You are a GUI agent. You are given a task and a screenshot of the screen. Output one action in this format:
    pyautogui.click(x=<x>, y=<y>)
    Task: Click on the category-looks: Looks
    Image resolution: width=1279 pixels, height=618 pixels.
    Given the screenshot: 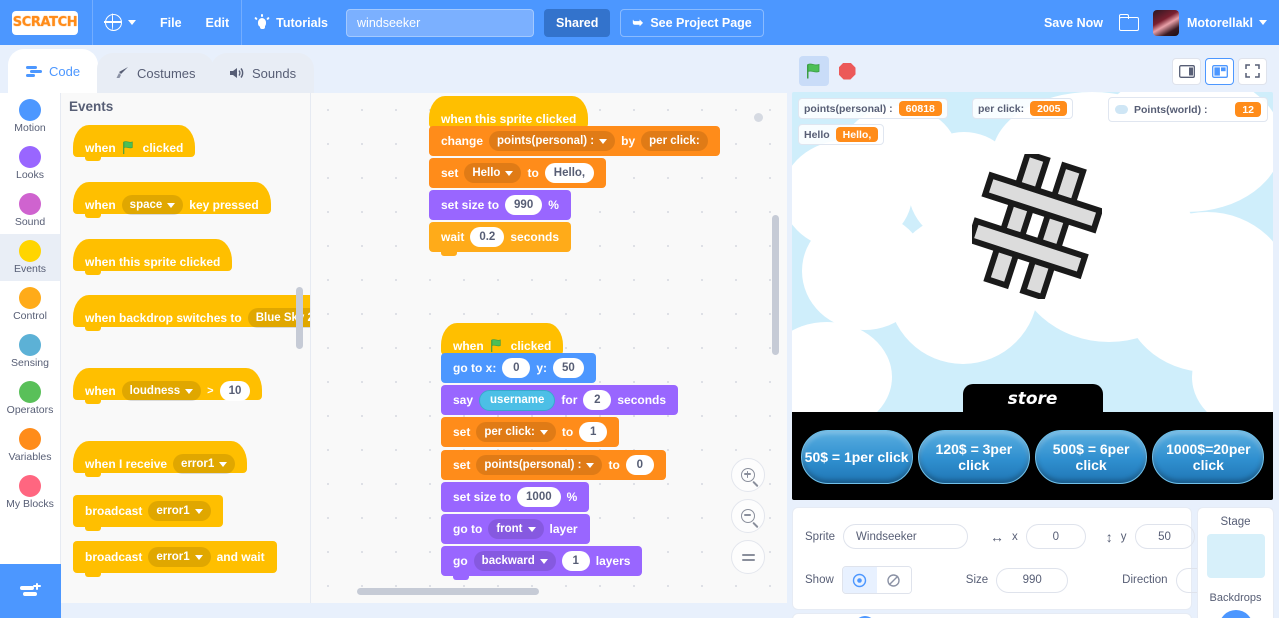 What is the action you would take?
    pyautogui.click(x=30, y=163)
    